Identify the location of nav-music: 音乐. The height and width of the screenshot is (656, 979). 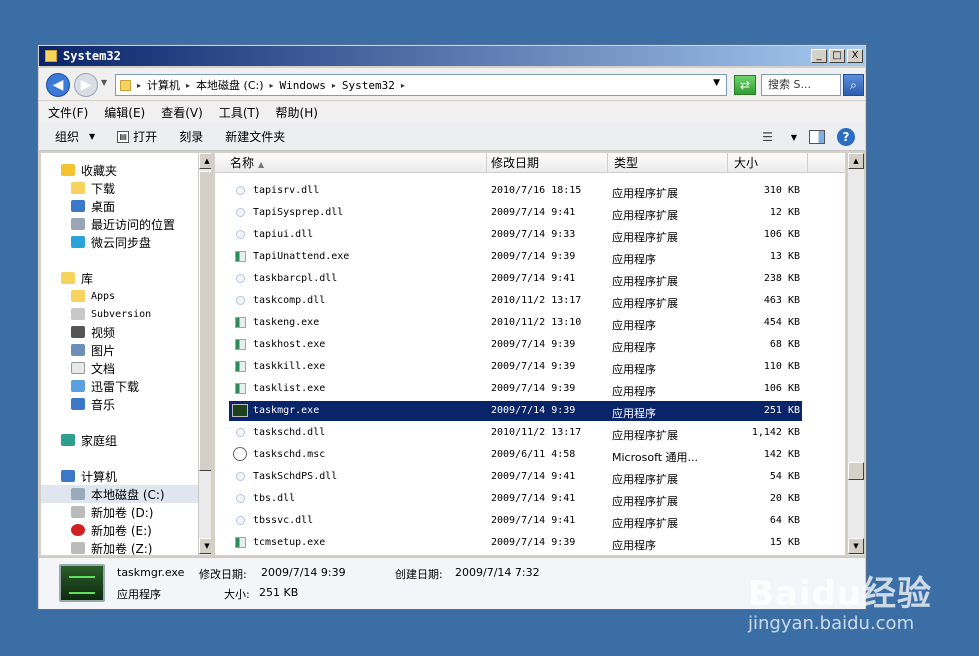
(141, 404).